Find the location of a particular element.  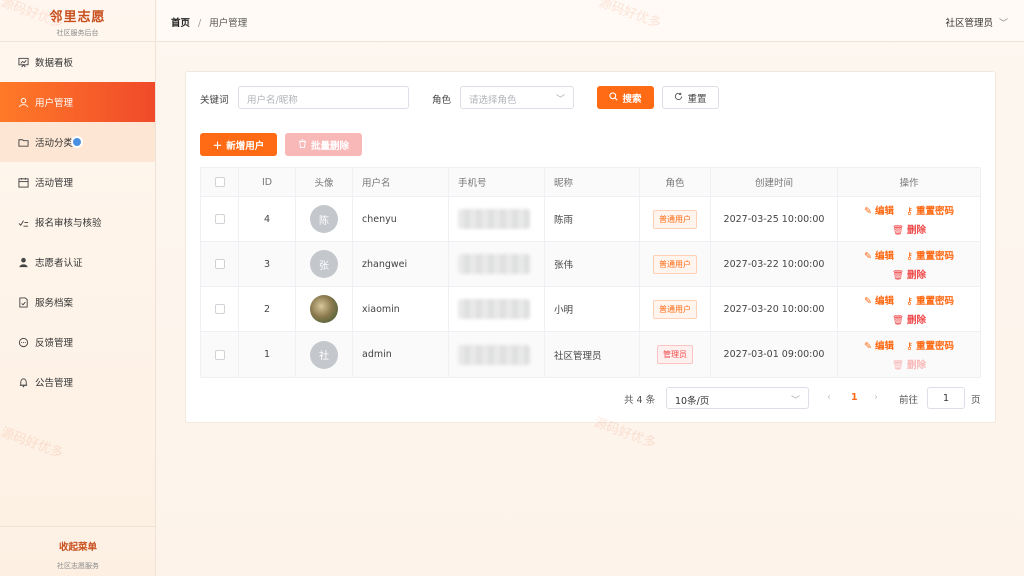

bell-icon is located at coordinates (23, 382).